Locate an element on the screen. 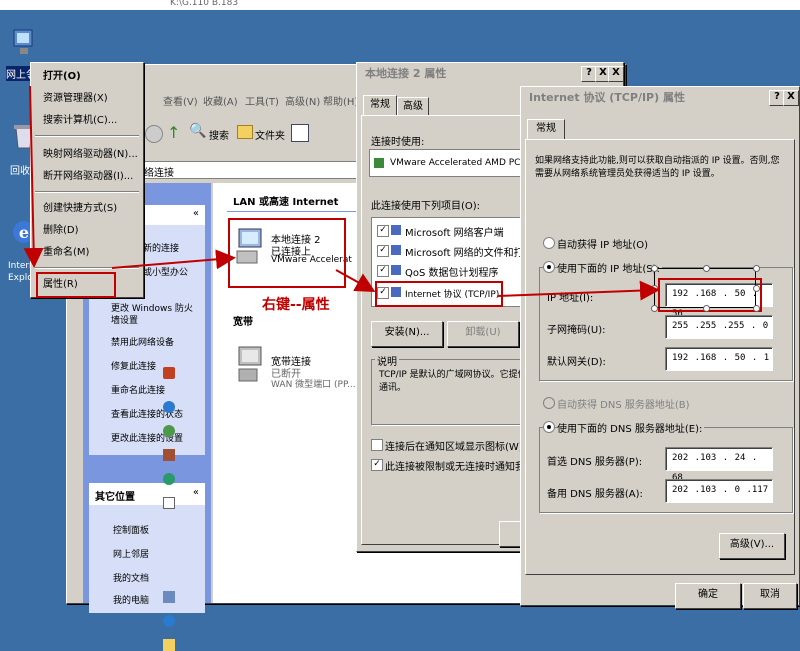 The height and width of the screenshot is (651, 800). folder-icon is located at coordinates (245, 132).